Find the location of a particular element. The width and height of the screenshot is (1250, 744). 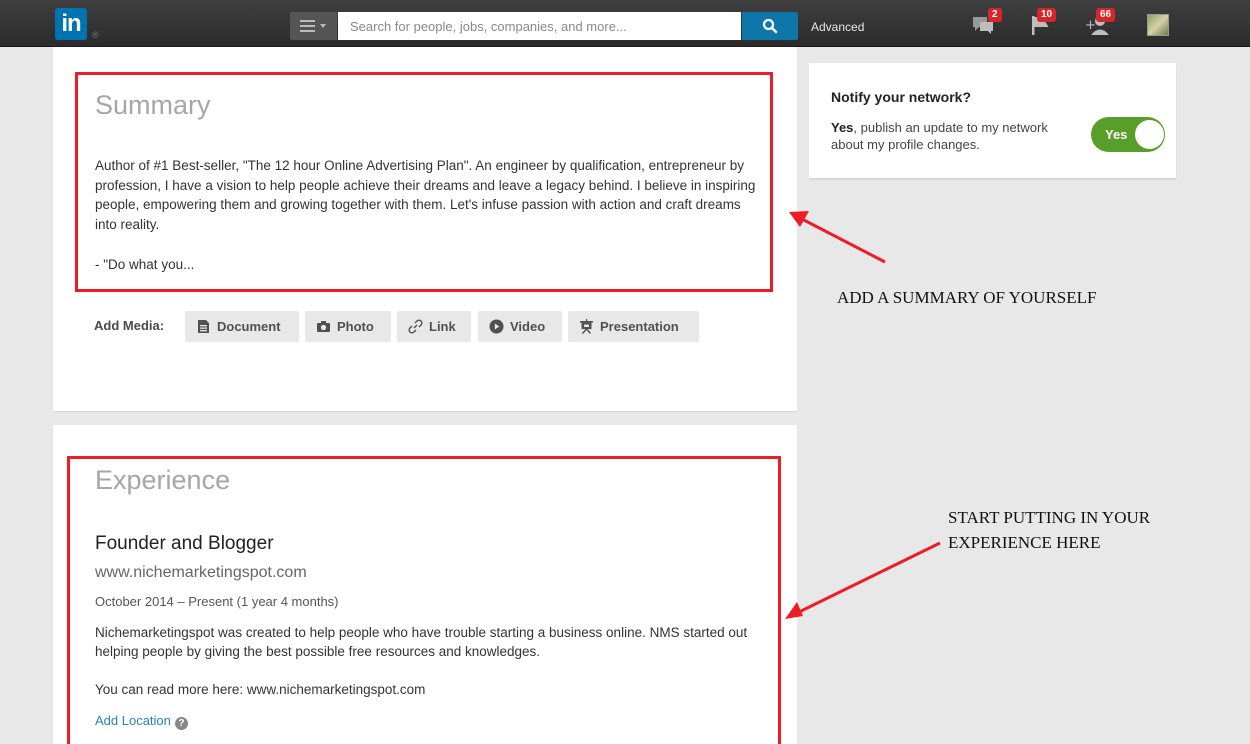

annotation-arrows is located at coordinates (863, 415).